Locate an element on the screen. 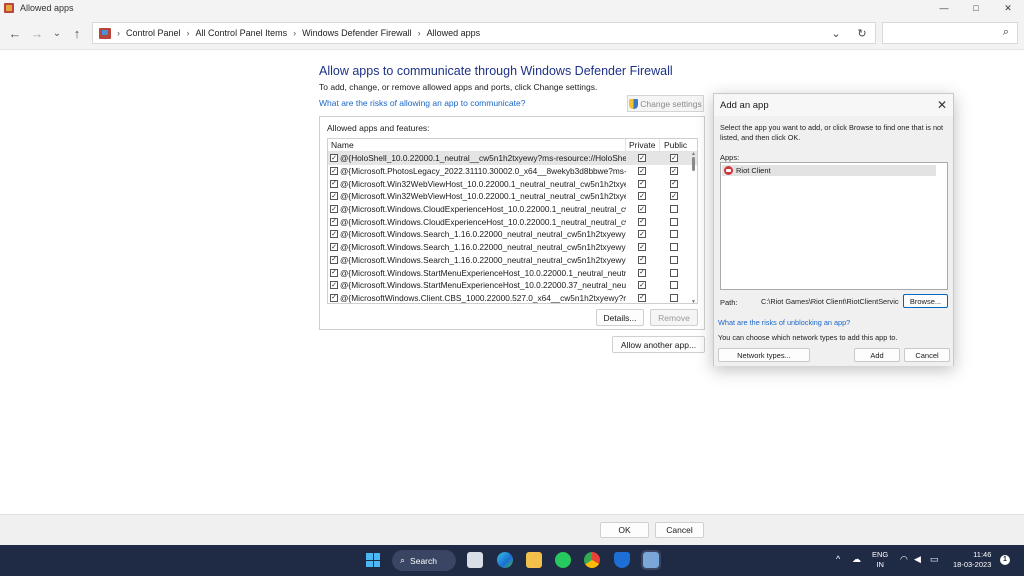  battery-icon: ▭ is located at coordinates (934, 559).